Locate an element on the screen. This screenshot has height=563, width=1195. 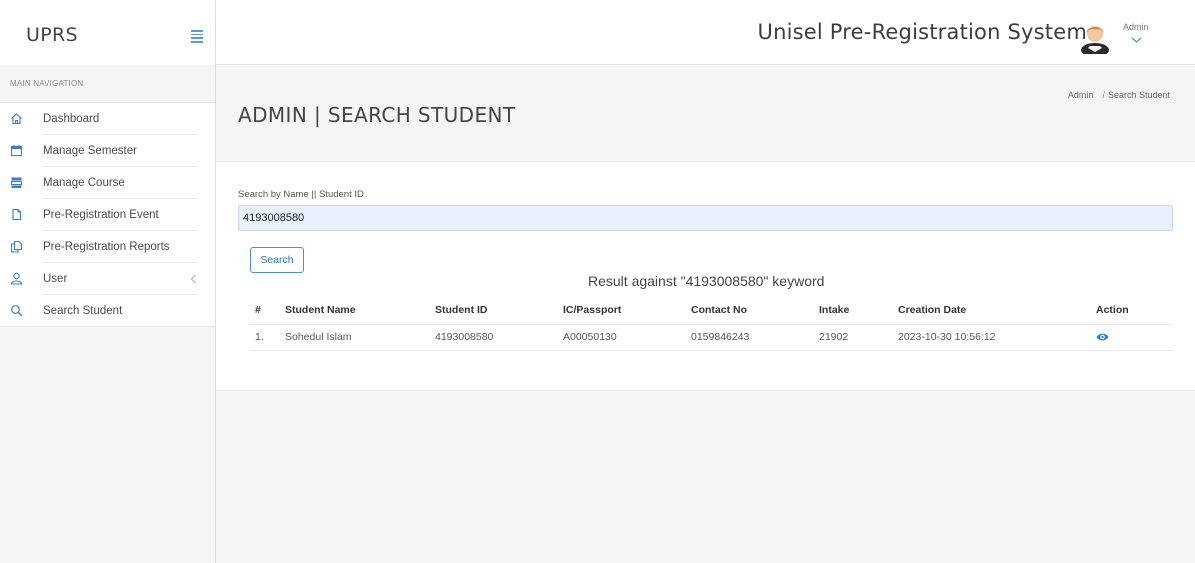
sidebar-item-pre-registration-reports: Pre-Registration Reports is located at coordinates (107, 247).